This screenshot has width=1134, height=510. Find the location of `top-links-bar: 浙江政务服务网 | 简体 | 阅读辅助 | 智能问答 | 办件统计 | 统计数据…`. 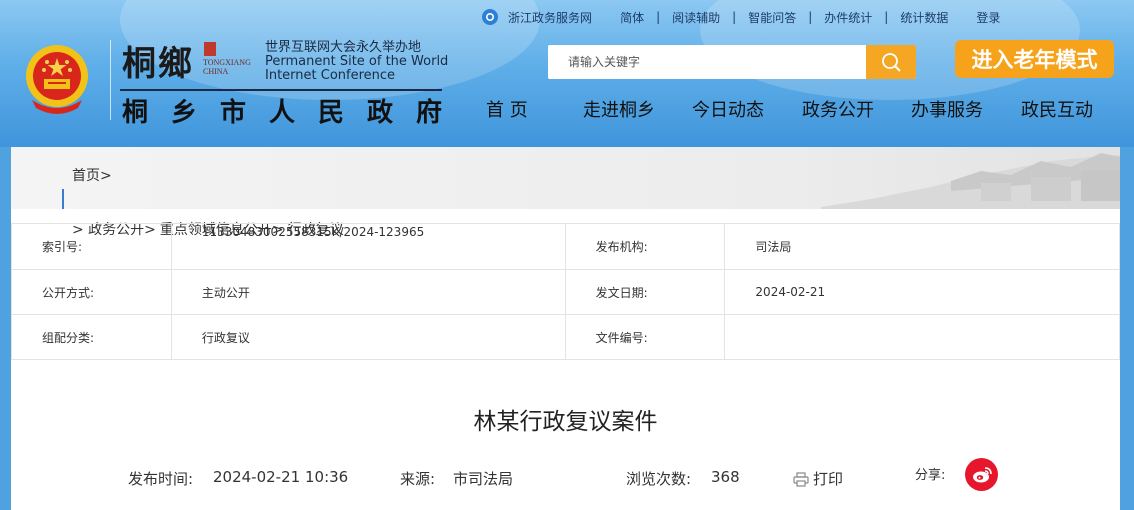

top-links-bar: 浙江政务服务网 | 简体 | 阅读辅助 | 智能问答 | 办件统计 | 统计数据… is located at coordinates (741, 17).